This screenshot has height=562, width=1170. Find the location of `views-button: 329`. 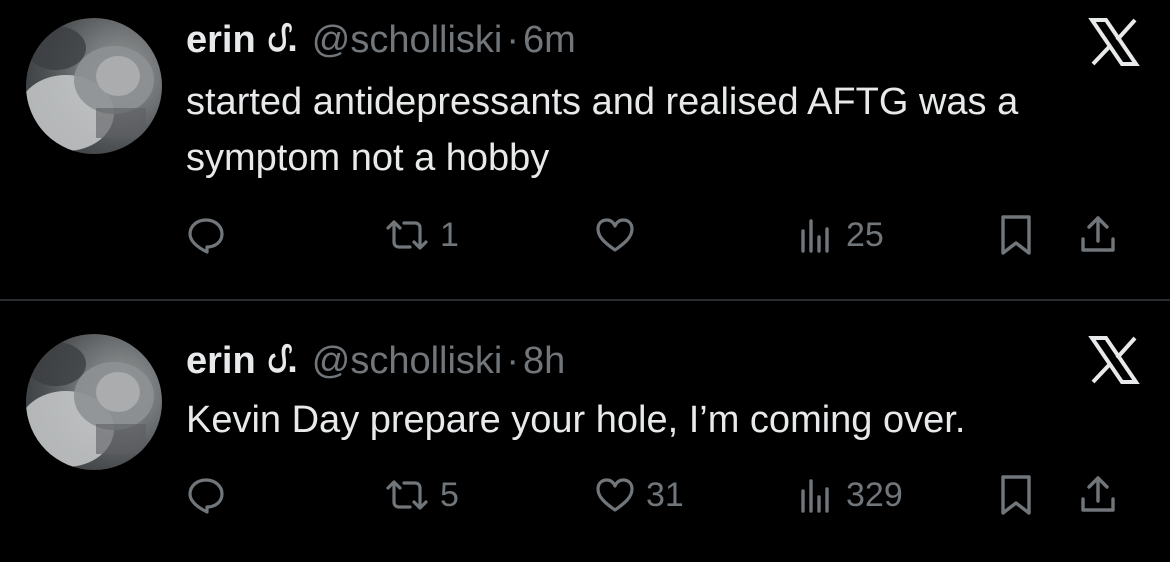

views-button: 329 is located at coordinates (849, 495).